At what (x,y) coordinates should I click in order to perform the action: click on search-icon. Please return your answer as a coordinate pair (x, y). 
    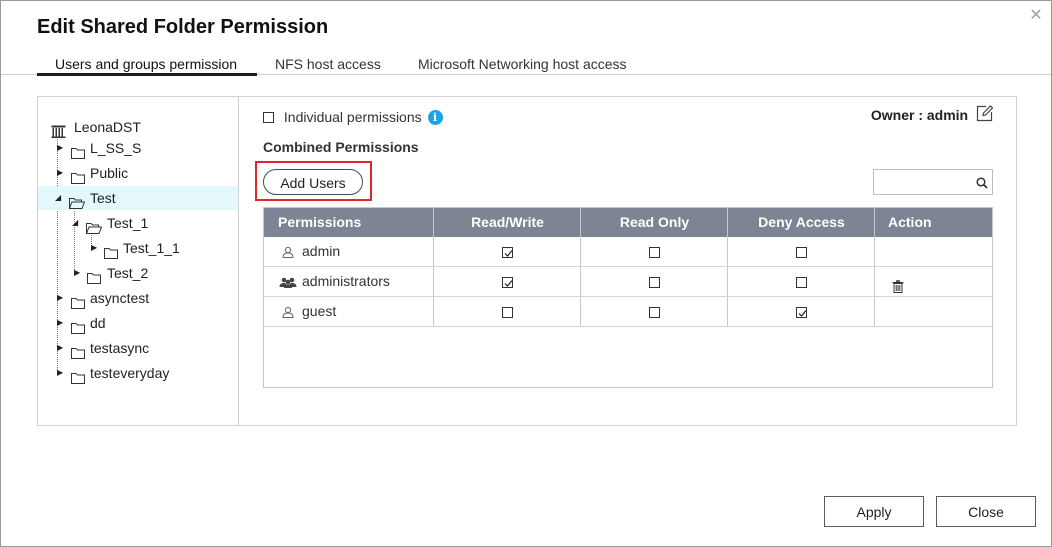
    Looking at the image, I should click on (982, 185).